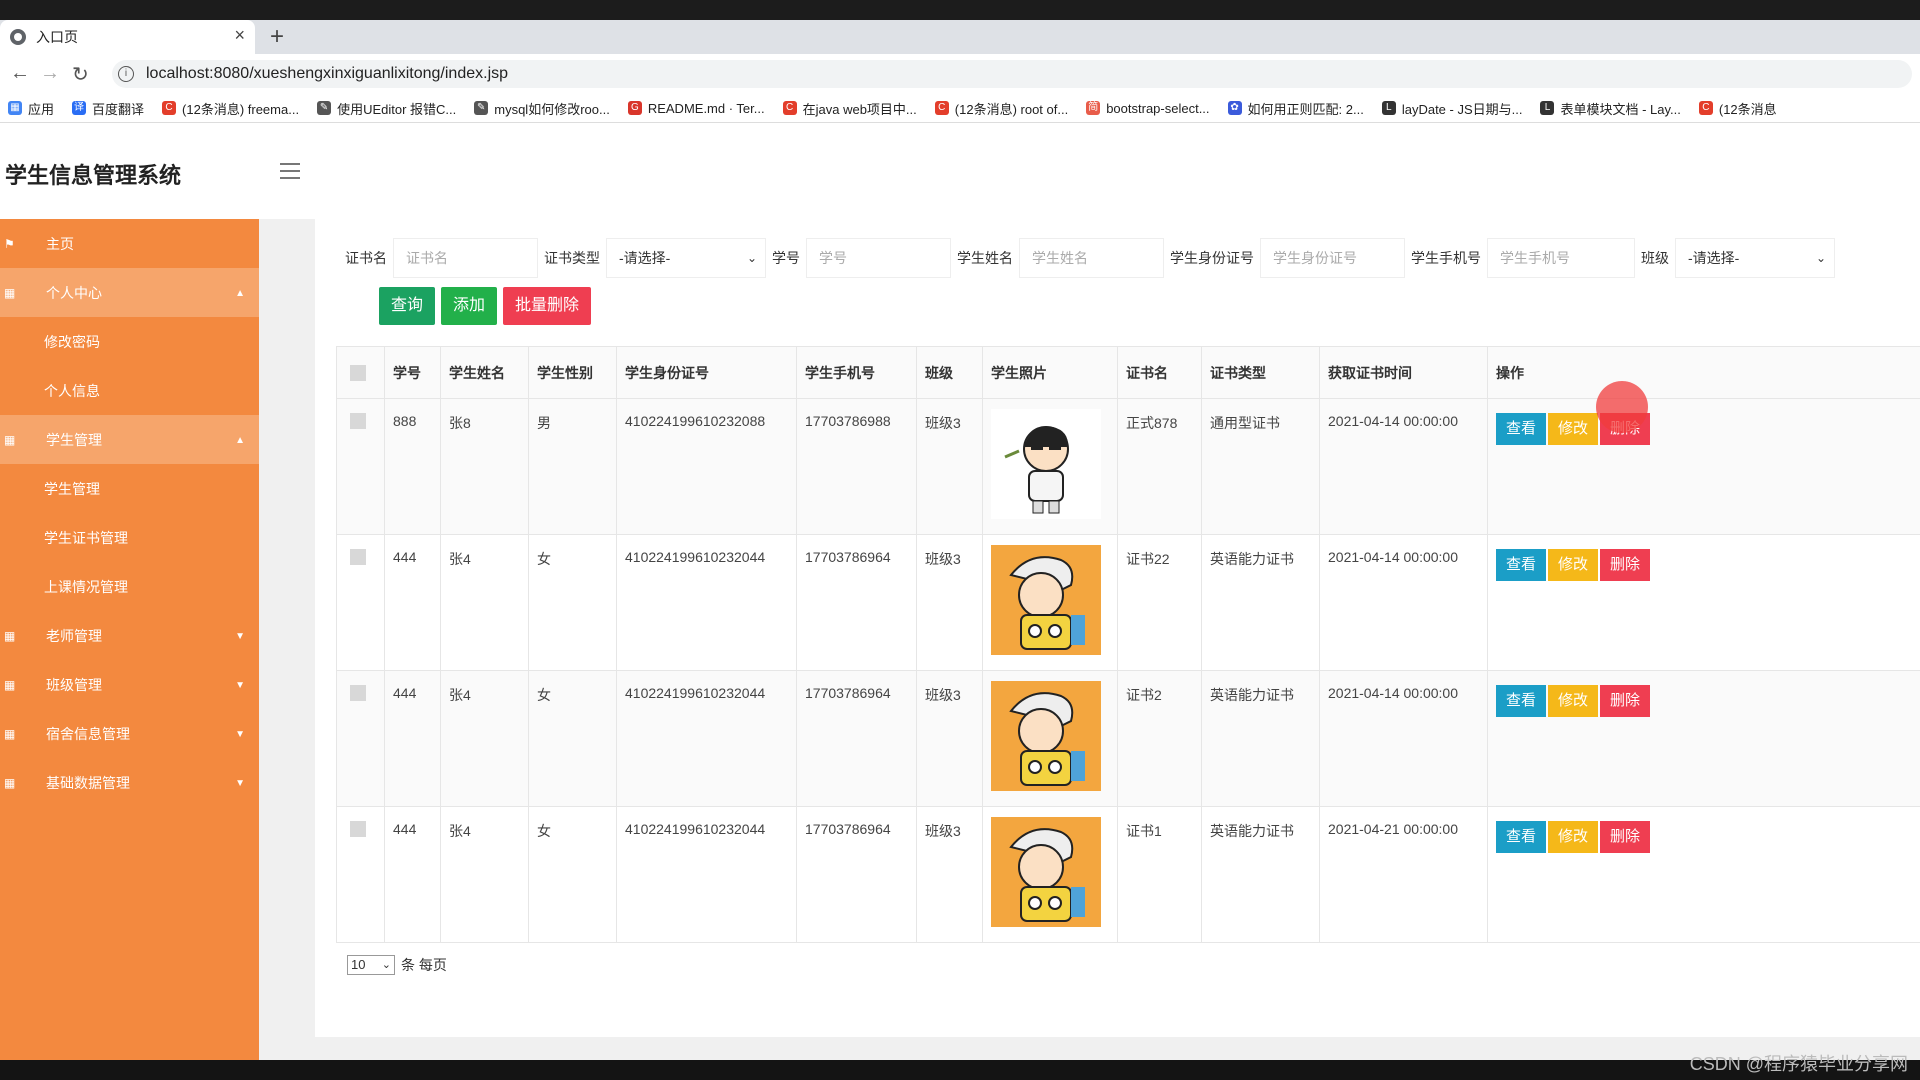  What do you see at coordinates (129, 586) in the screenshot?
I see `sidebar-subitem: 上课情况管理` at bounding box center [129, 586].